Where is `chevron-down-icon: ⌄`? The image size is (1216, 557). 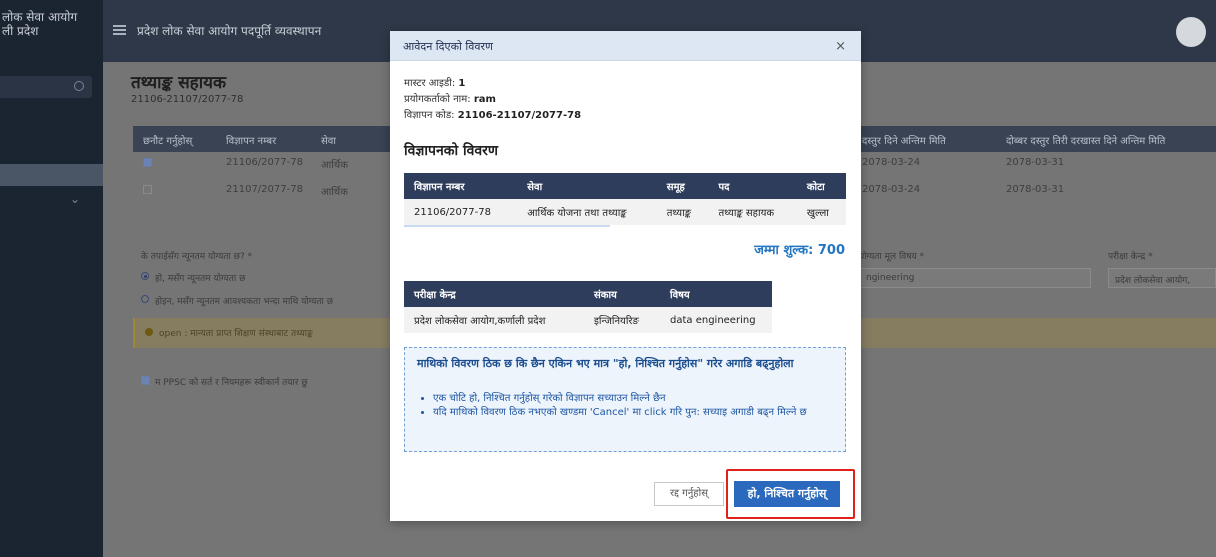
chevron-down-icon: ⌄ is located at coordinates (75, 199).